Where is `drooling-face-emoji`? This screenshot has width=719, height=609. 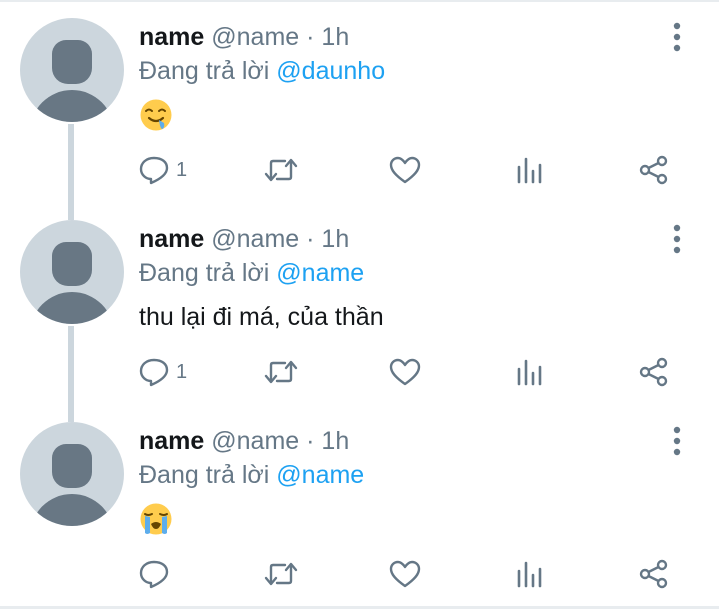 drooling-face-emoji is located at coordinates (156, 115).